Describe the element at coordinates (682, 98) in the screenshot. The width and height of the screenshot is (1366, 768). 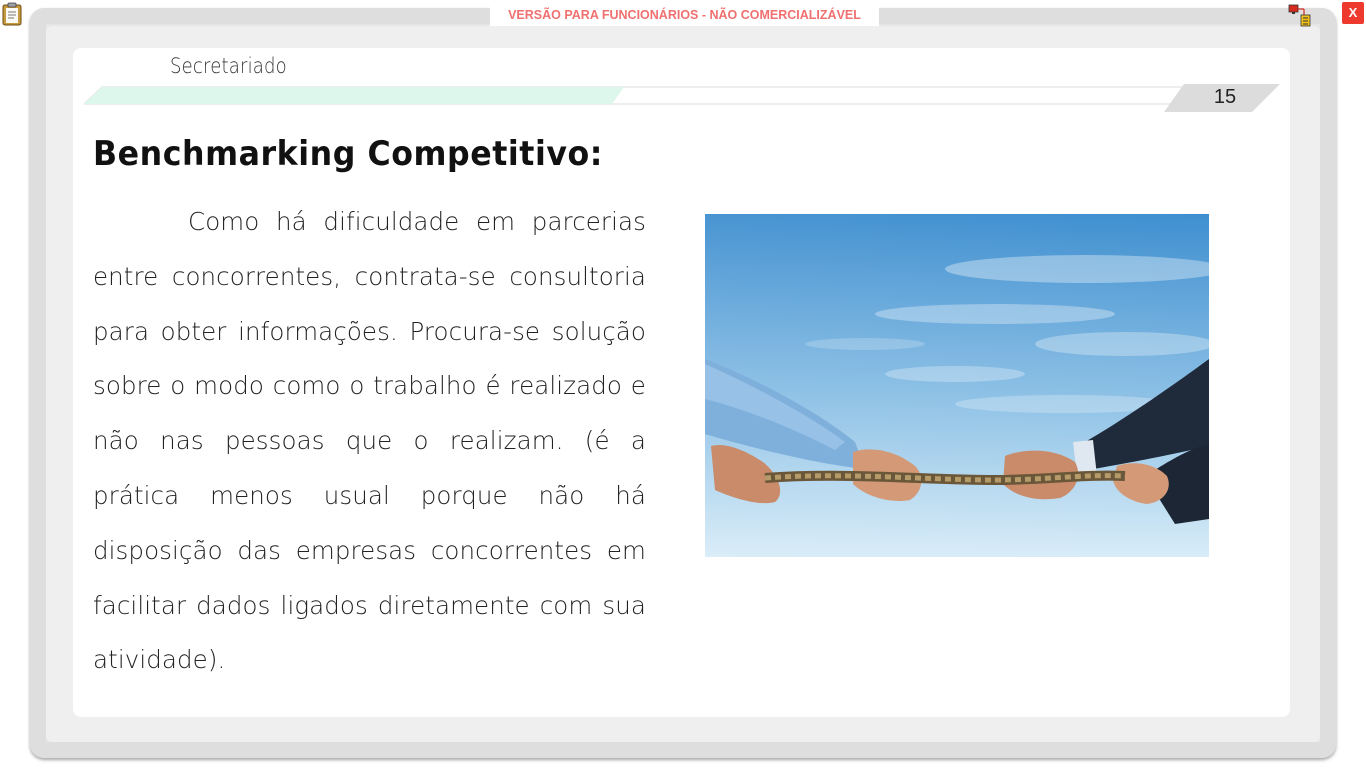
I see `header-accent-bar` at that location.